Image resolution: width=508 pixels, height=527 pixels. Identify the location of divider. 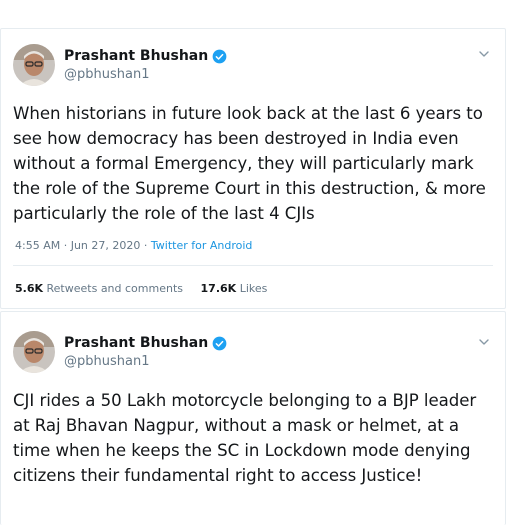
(253, 265).